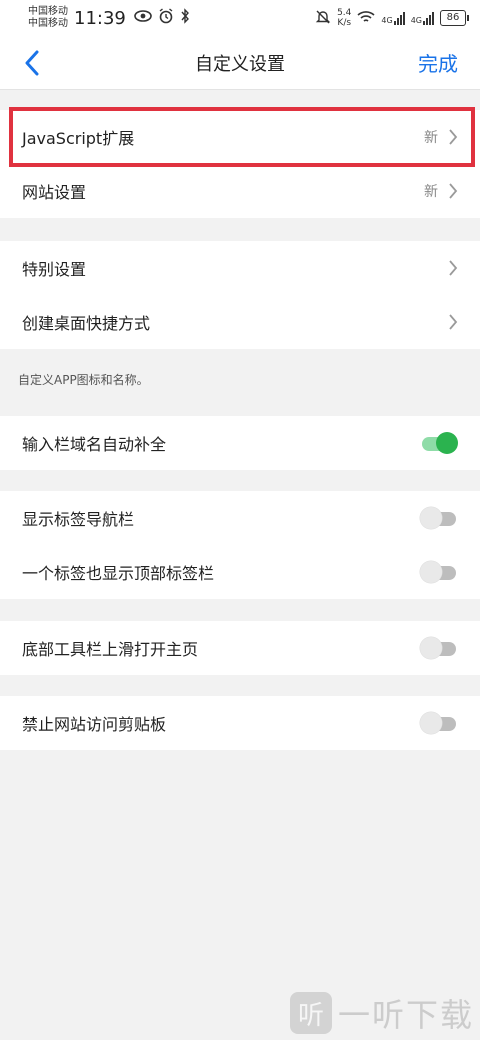 This screenshot has height=1040, width=480. Describe the element at coordinates (54, 269) in the screenshot. I see `row-label: 特别设置` at that location.